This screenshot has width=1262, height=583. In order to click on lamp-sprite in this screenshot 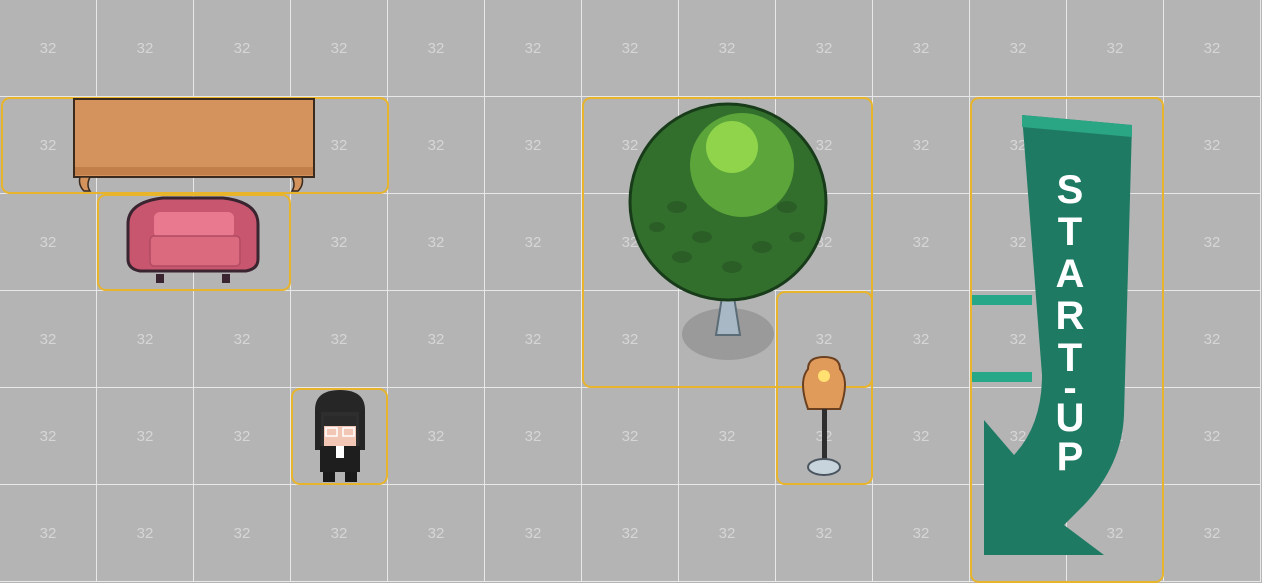, I will do `click(824, 415)`.